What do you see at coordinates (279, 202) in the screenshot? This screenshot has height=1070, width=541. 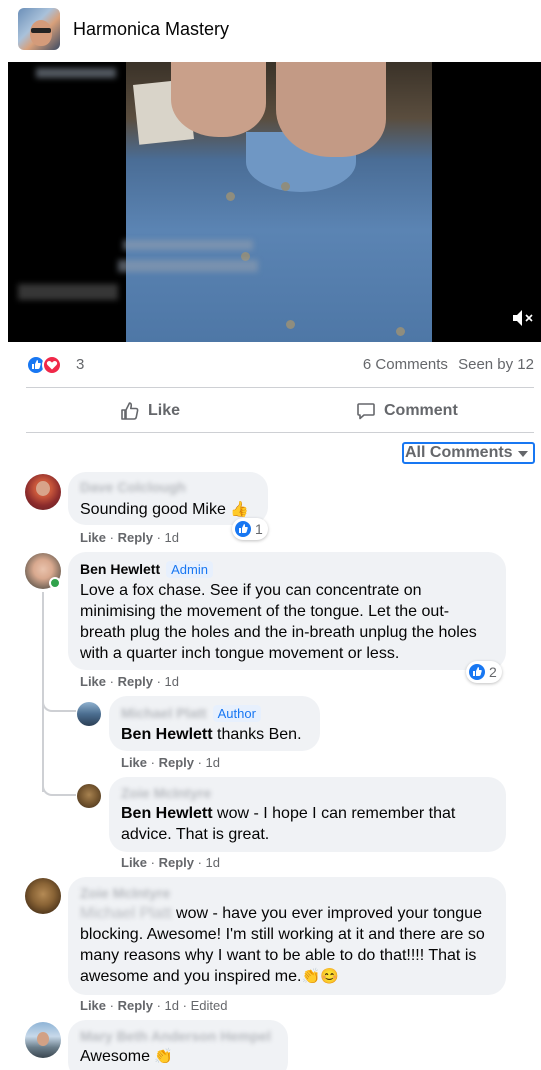 I see `video-frame` at bounding box center [279, 202].